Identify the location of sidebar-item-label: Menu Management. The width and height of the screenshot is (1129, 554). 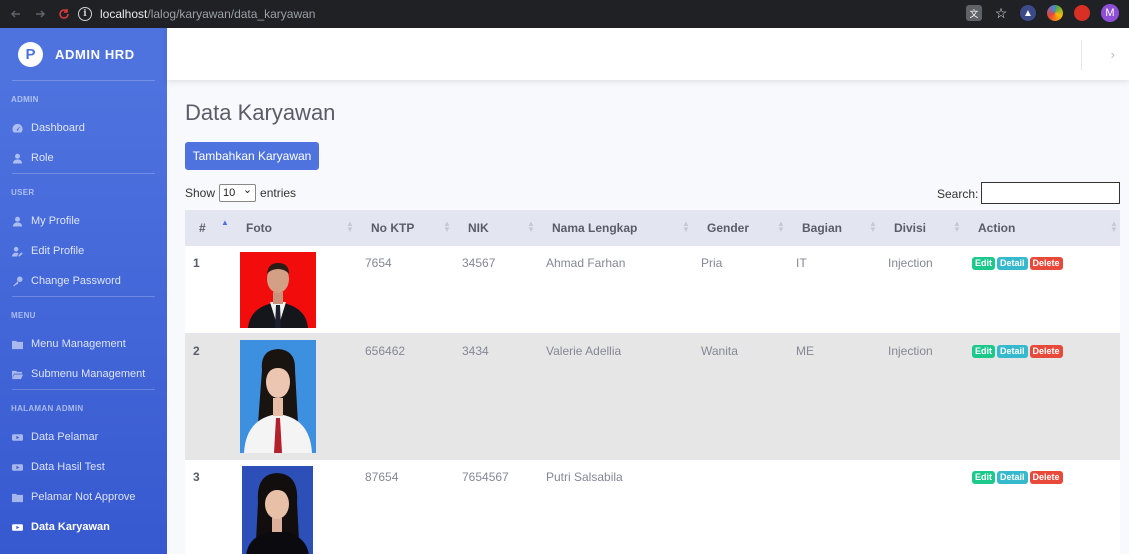
(78, 344).